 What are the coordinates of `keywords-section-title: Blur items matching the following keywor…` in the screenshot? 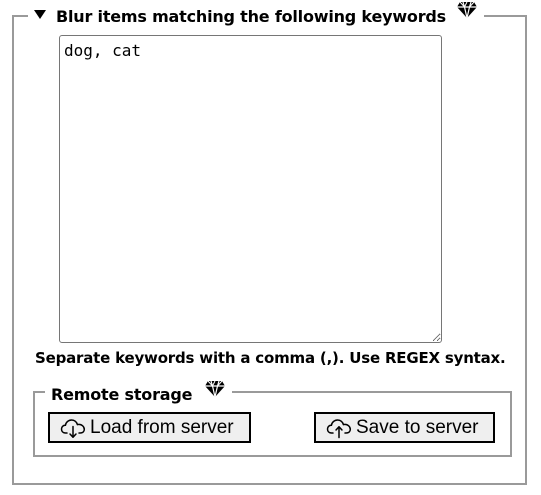 It's located at (251, 16).